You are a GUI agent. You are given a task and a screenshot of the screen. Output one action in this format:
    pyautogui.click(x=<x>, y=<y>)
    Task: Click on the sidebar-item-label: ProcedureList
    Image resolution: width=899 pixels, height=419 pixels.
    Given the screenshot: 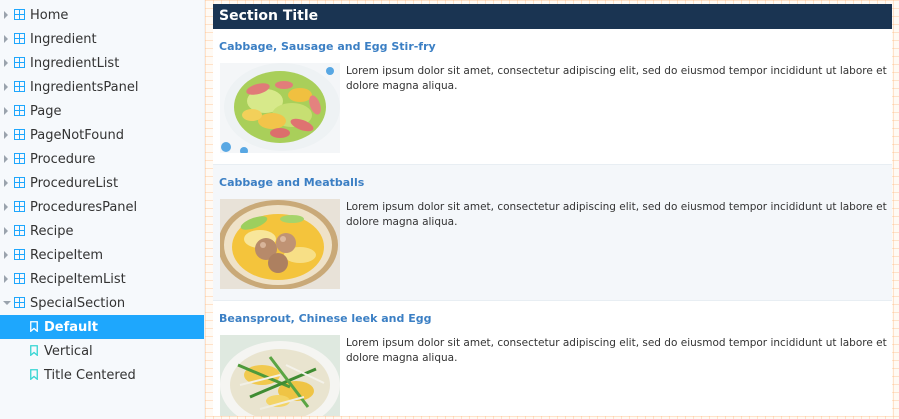 What is the action you would take?
    pyautogui.click(x=74, y=183)
    